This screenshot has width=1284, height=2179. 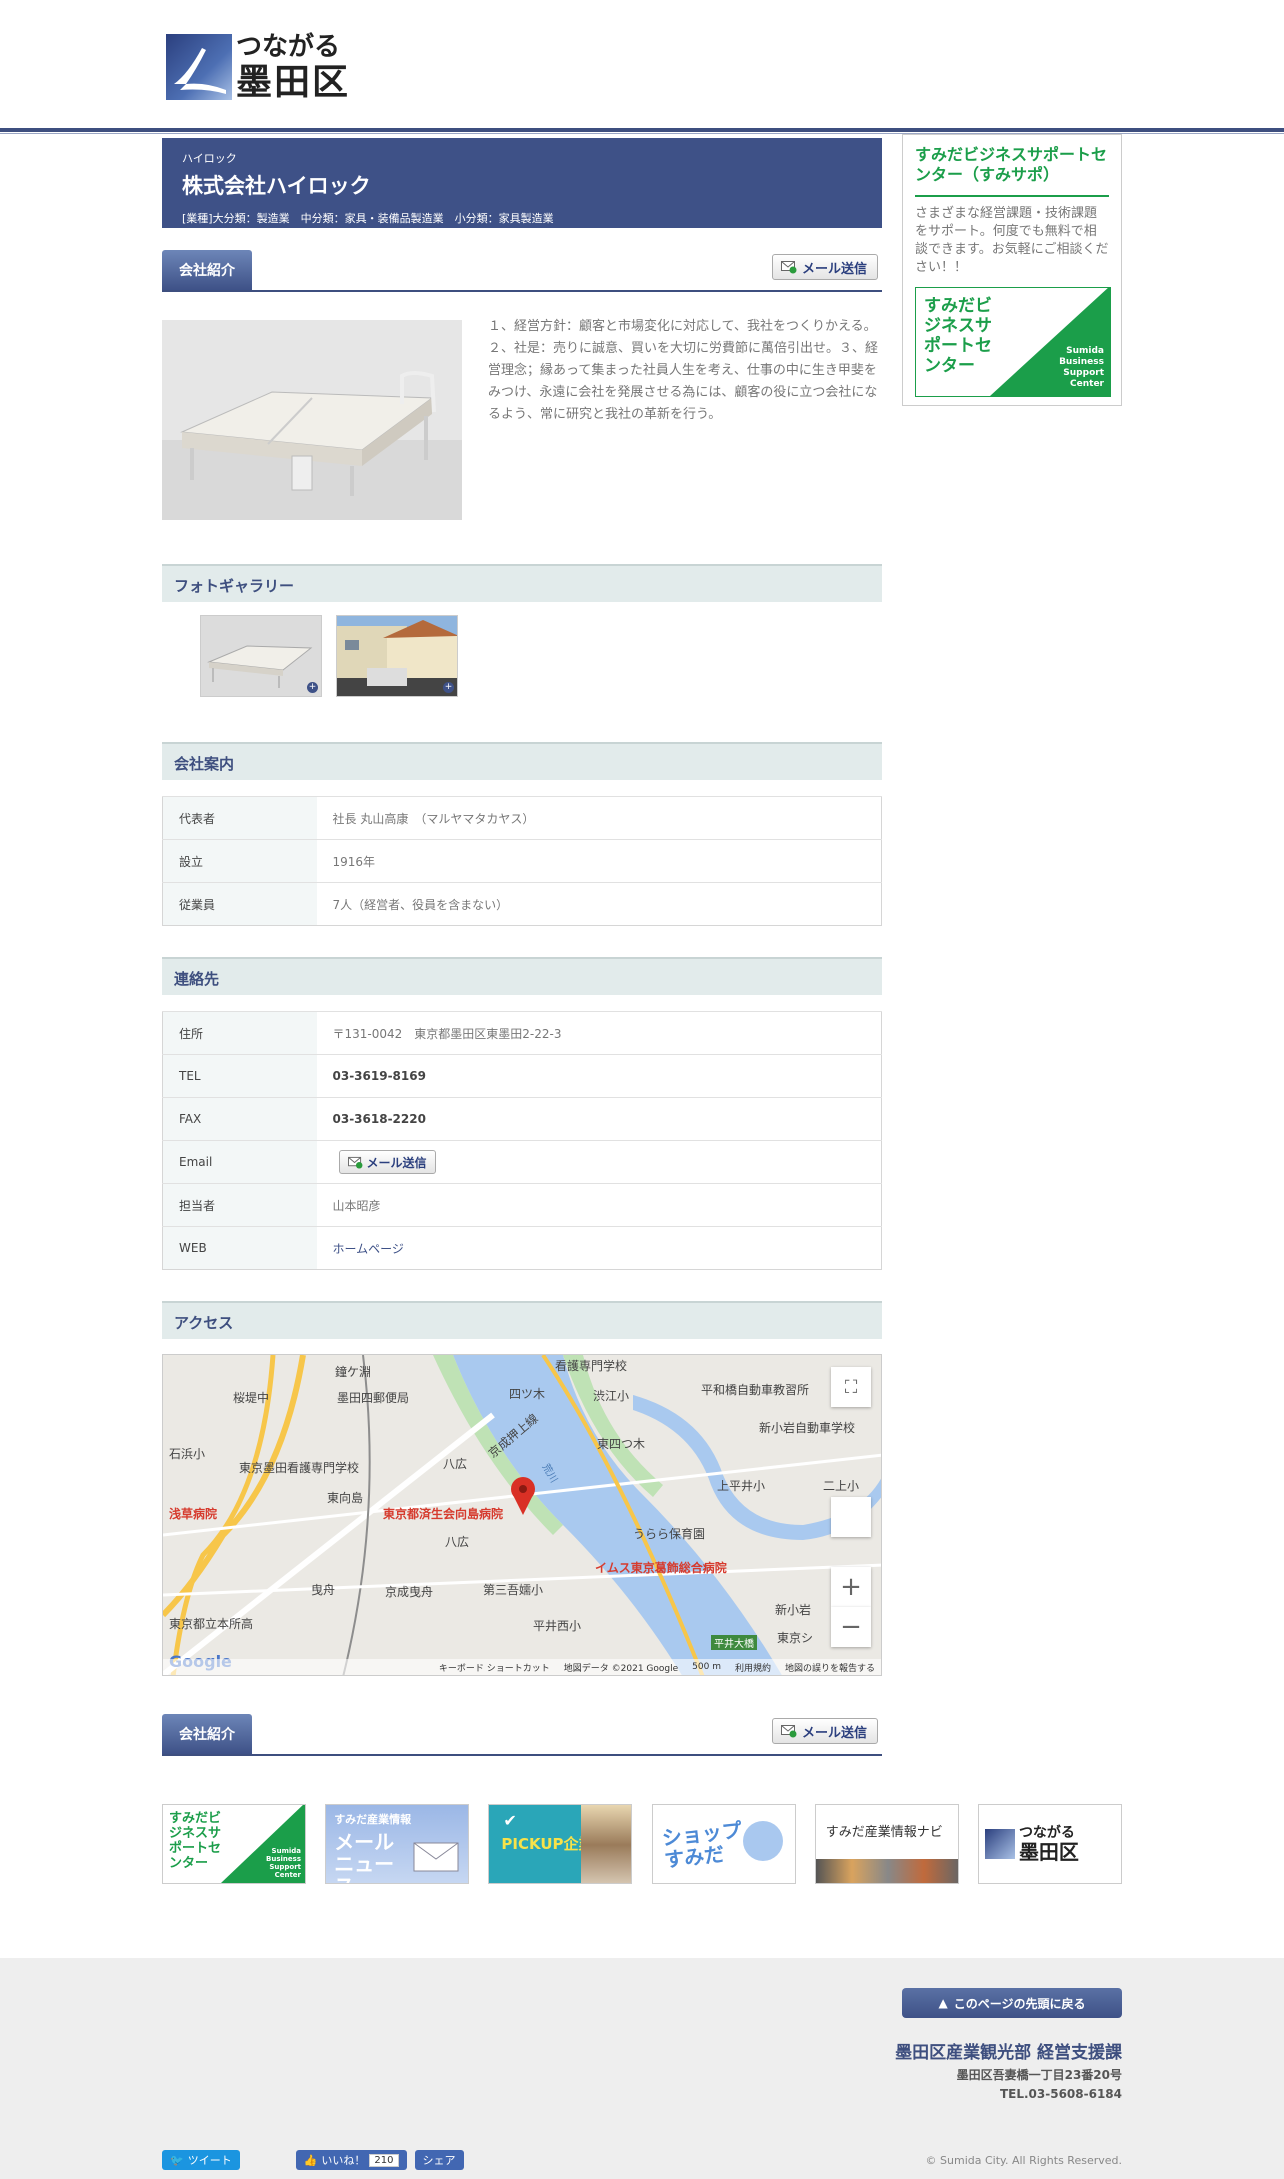 I want to click on homepage-link: ホームページ, so click(x=599, y=1248).